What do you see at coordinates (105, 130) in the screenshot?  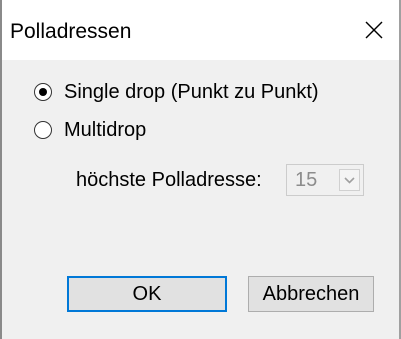 I see `multidrop-label: Multidrop` at bounding box center [105, 130].